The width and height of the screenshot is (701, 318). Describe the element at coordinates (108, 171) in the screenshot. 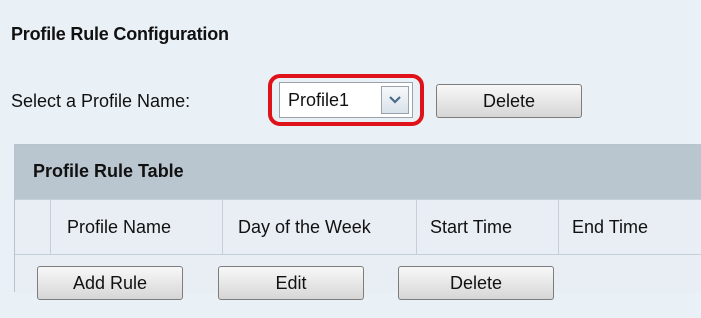

I see `table-title: Profile Rule Table` at that location.